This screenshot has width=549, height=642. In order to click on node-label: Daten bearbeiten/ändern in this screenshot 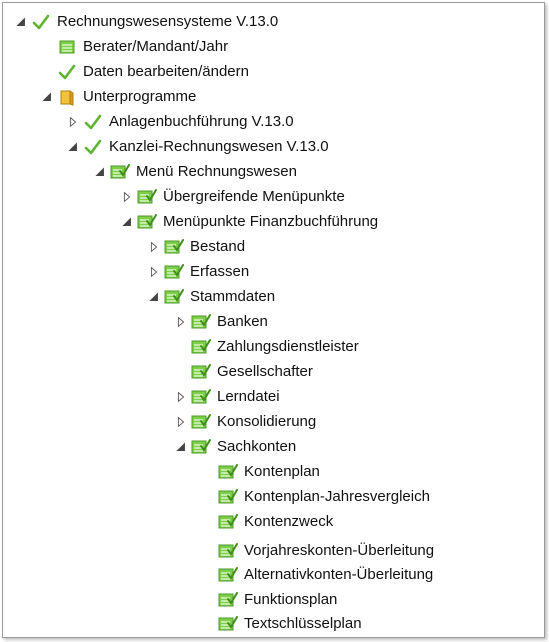, I will do `click(166, 71)`.